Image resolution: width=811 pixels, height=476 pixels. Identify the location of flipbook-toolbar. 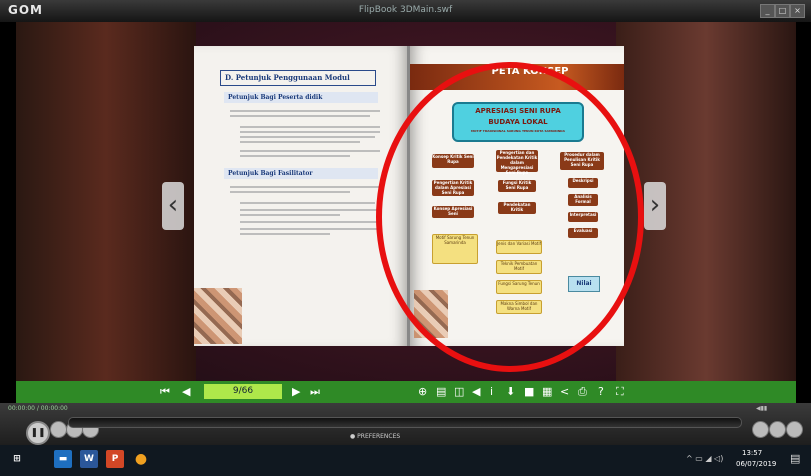
(406, 392).